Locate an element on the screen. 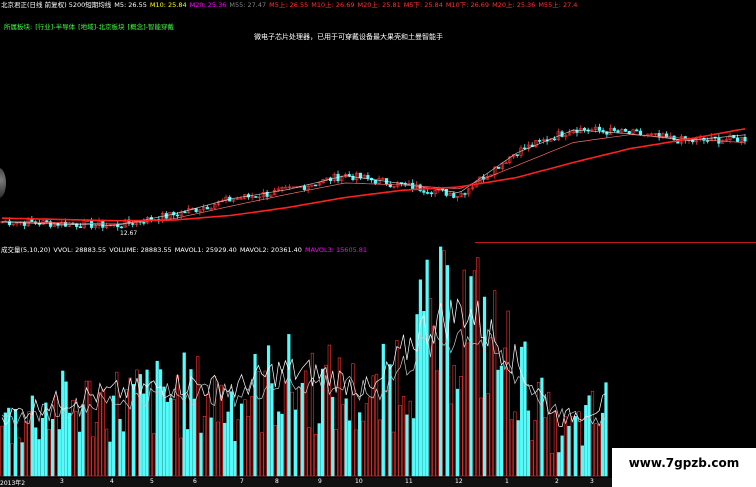 This screenshot has height=487, width=756. indicator-value: M5下: 25.84 is located at coordinates (423, 5).